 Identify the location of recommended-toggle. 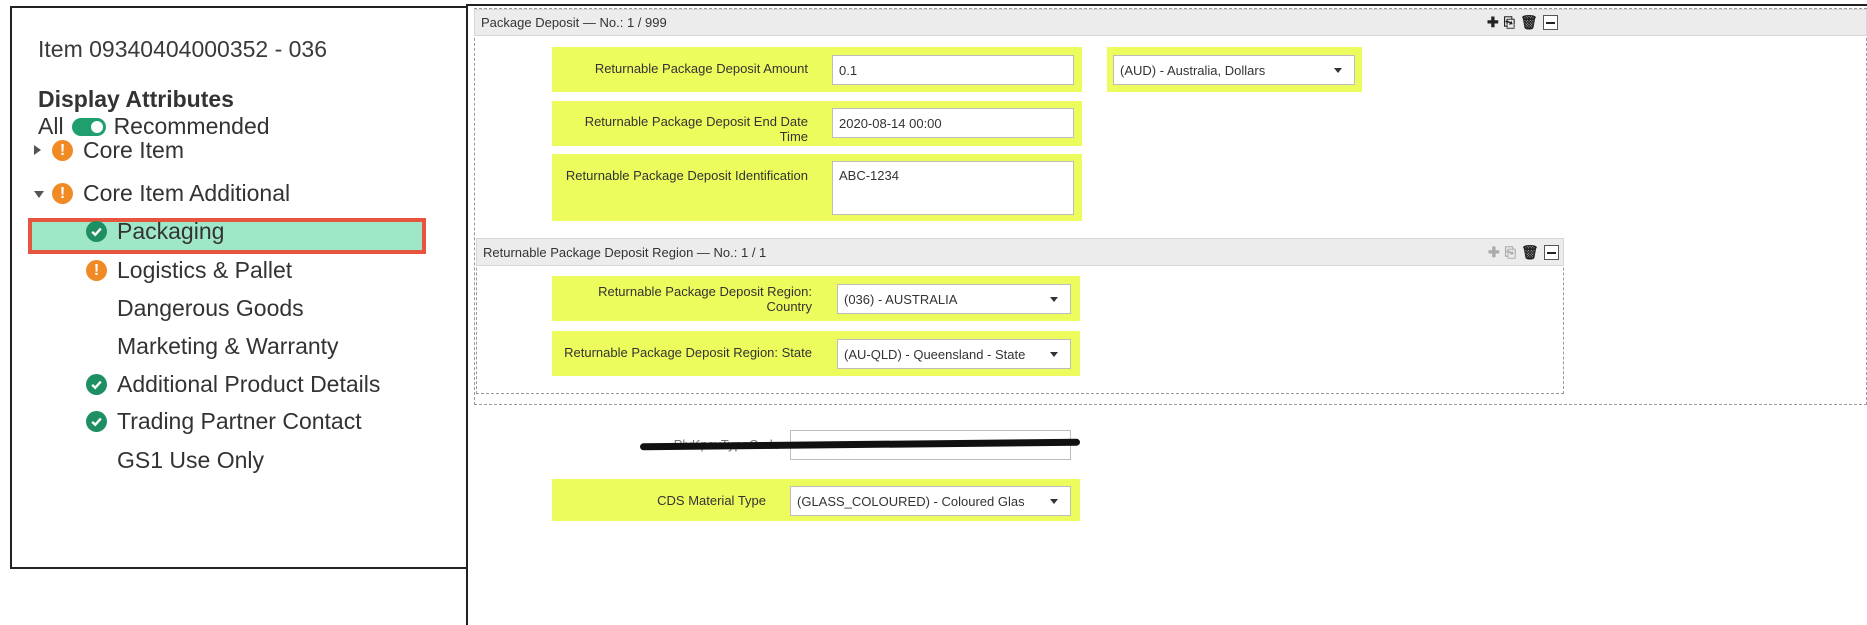
(88, 126).